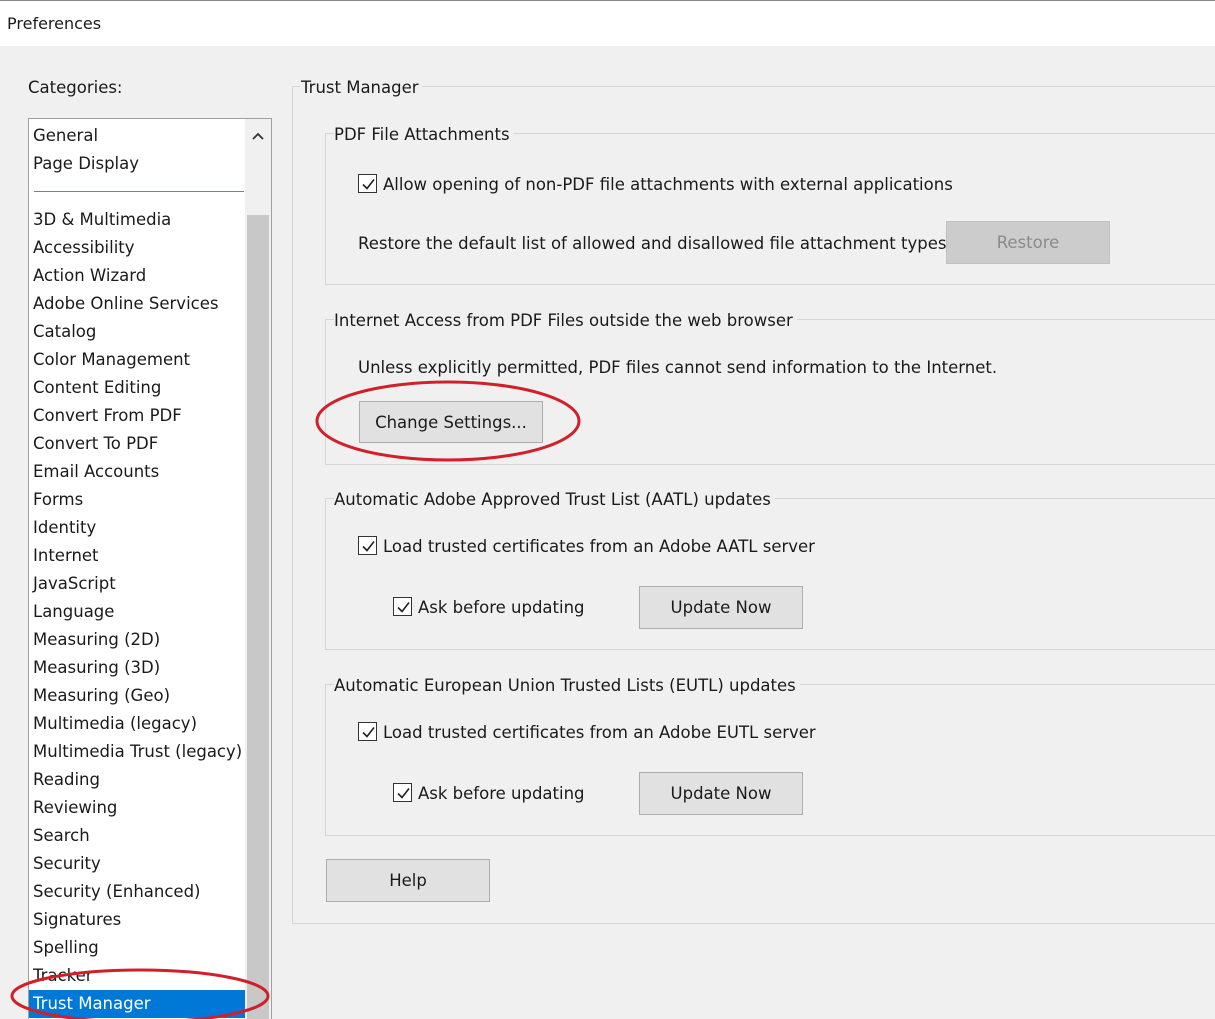  Describe the element at coordinates (54, 23) in the screenshot. I see `window-title: Preferences` at that location.